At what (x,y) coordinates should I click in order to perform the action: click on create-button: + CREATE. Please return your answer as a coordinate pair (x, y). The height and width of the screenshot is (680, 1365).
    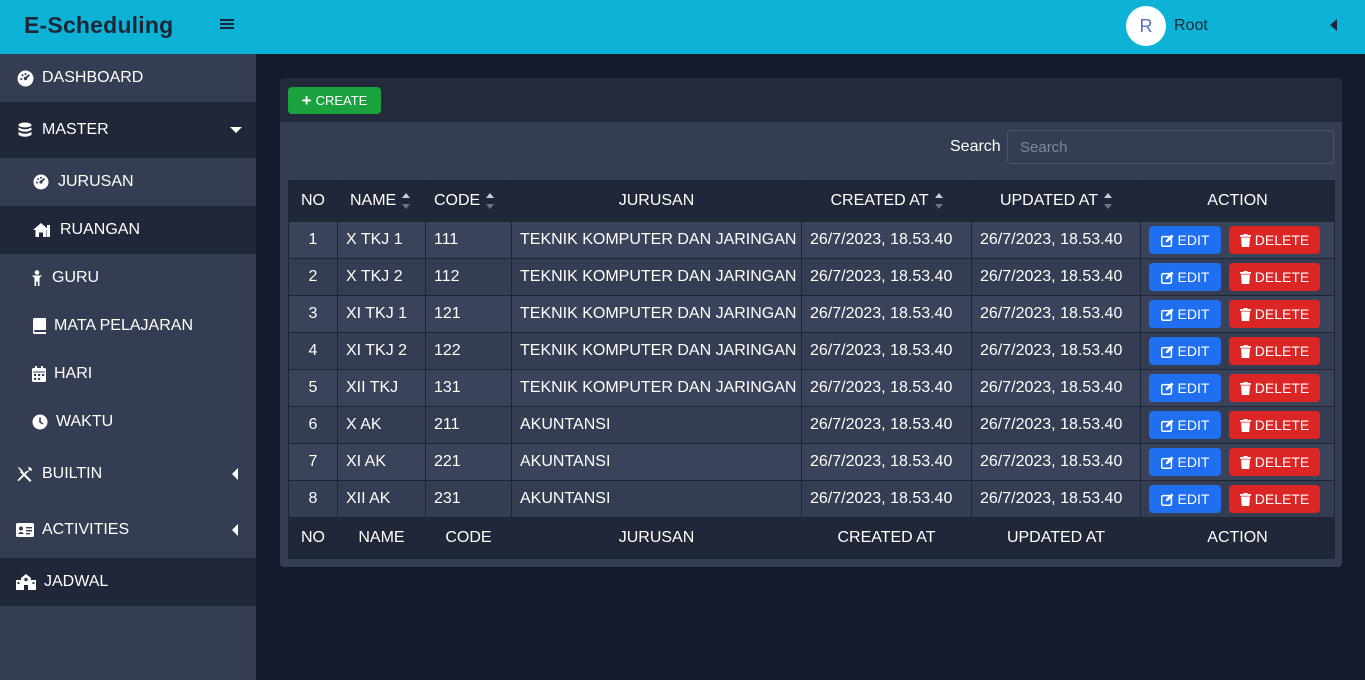
    Looking at the image, I should click on (334, 100).